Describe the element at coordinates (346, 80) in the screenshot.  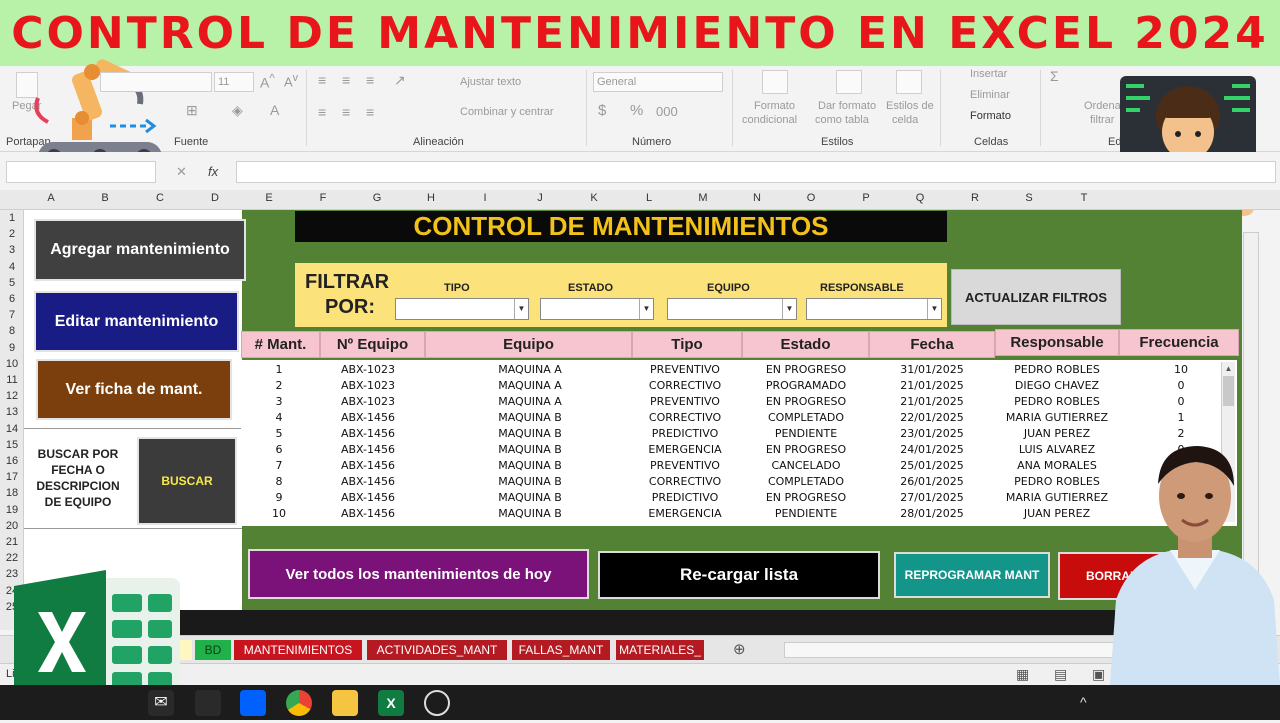
I see `align-middle-icon: ≡` at that location.